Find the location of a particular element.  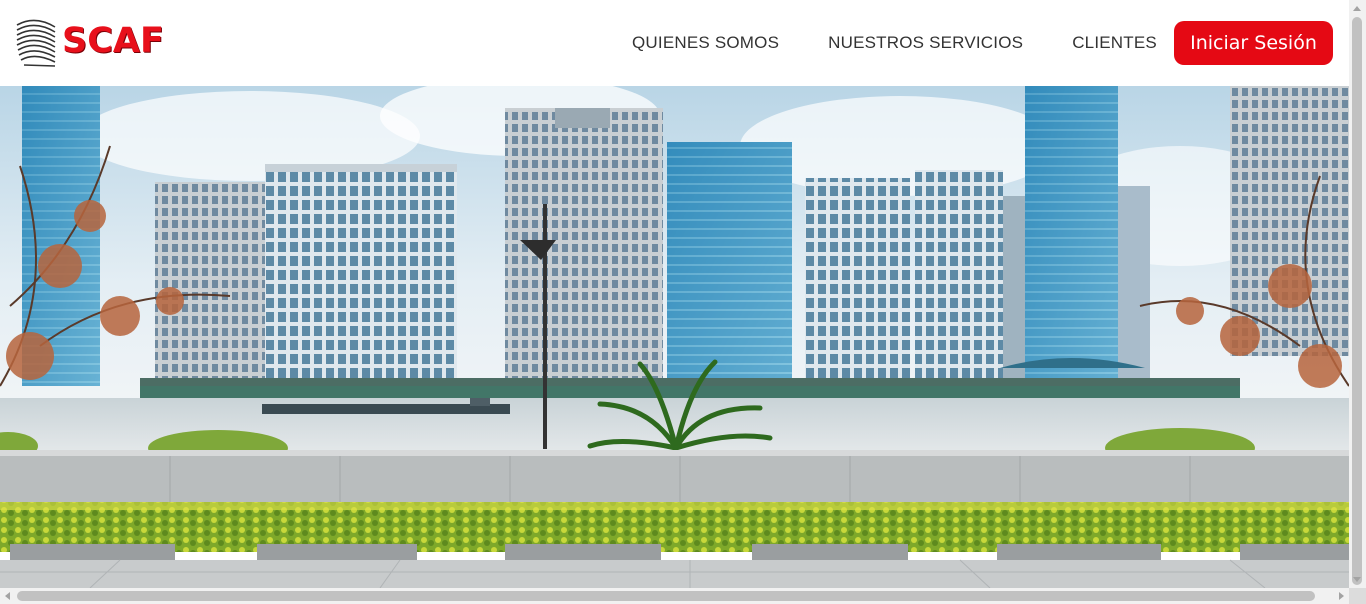

horizontal-scrollbar is located at coordinates (674, 596).